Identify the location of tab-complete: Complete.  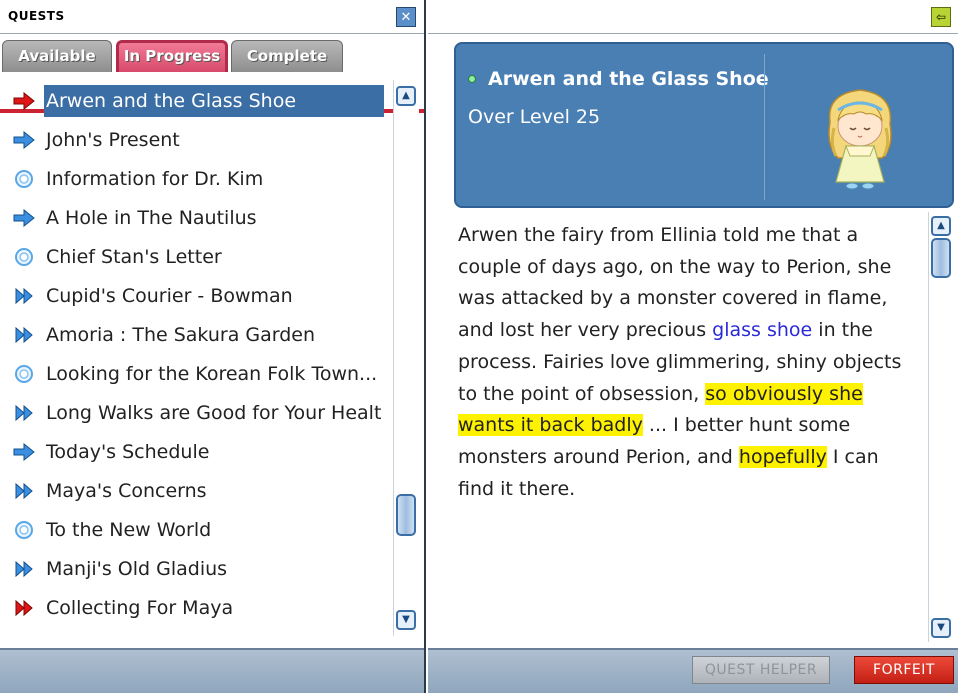
(287, 56).